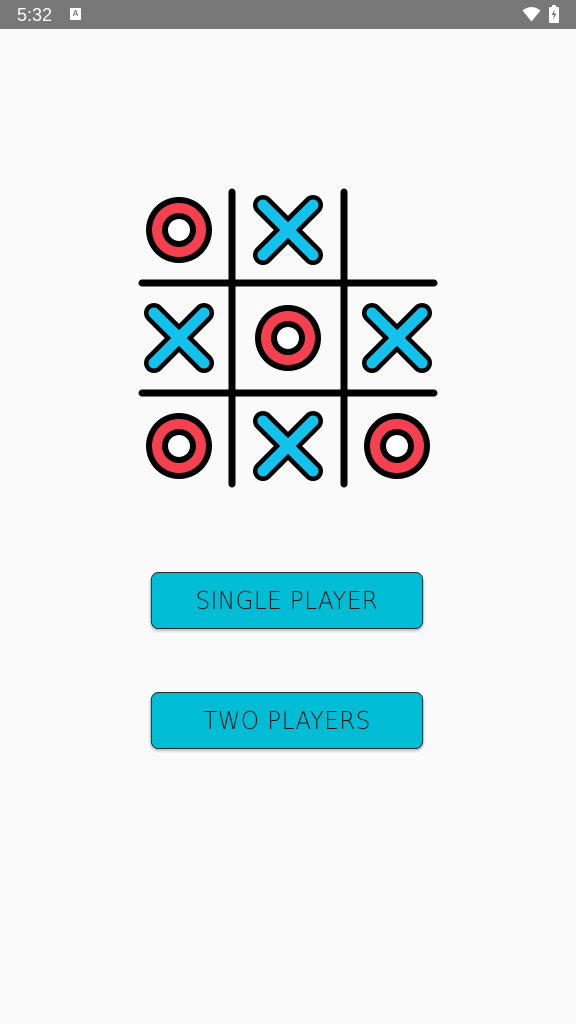 The height and width of the screenshot is (1024, 576). I want to click on accessibility-a-icon: A, so click(75, 14).